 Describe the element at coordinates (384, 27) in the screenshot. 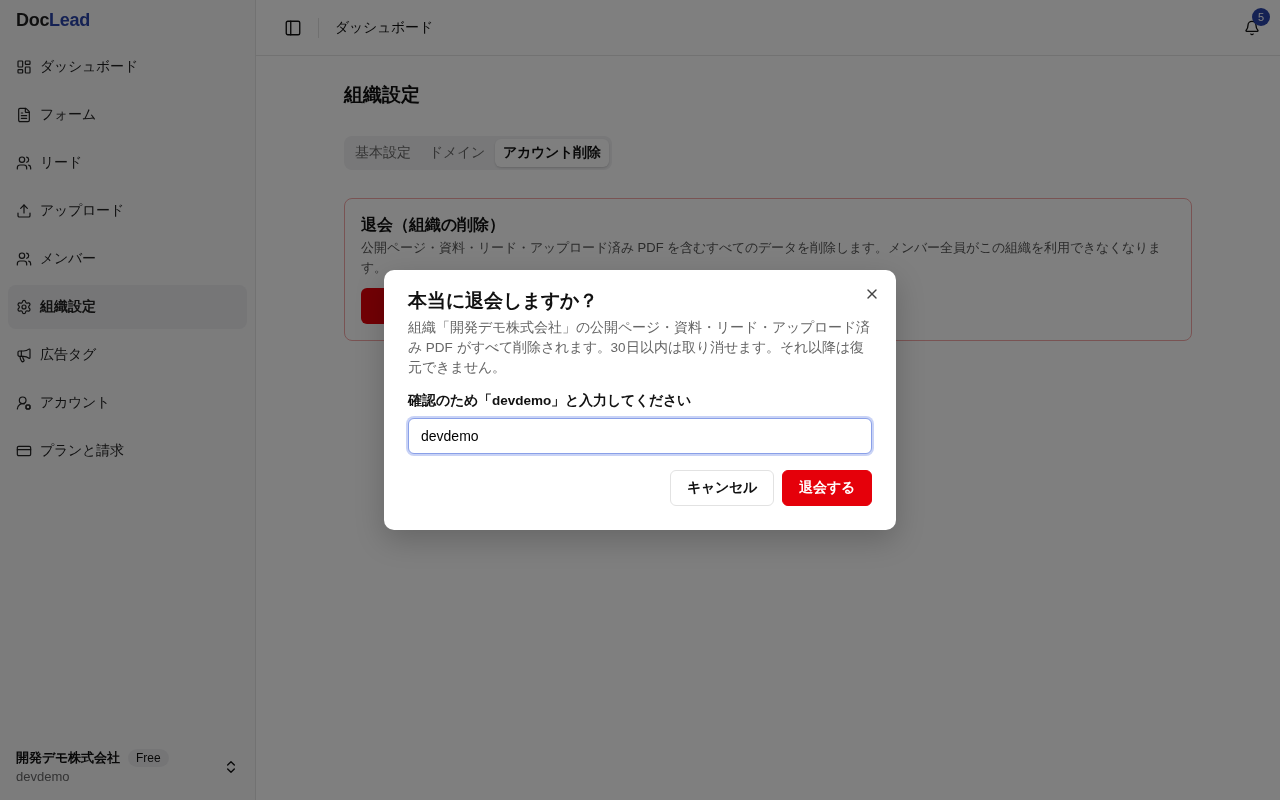

I see `breadcrumb: ダッシュボード` at that location.